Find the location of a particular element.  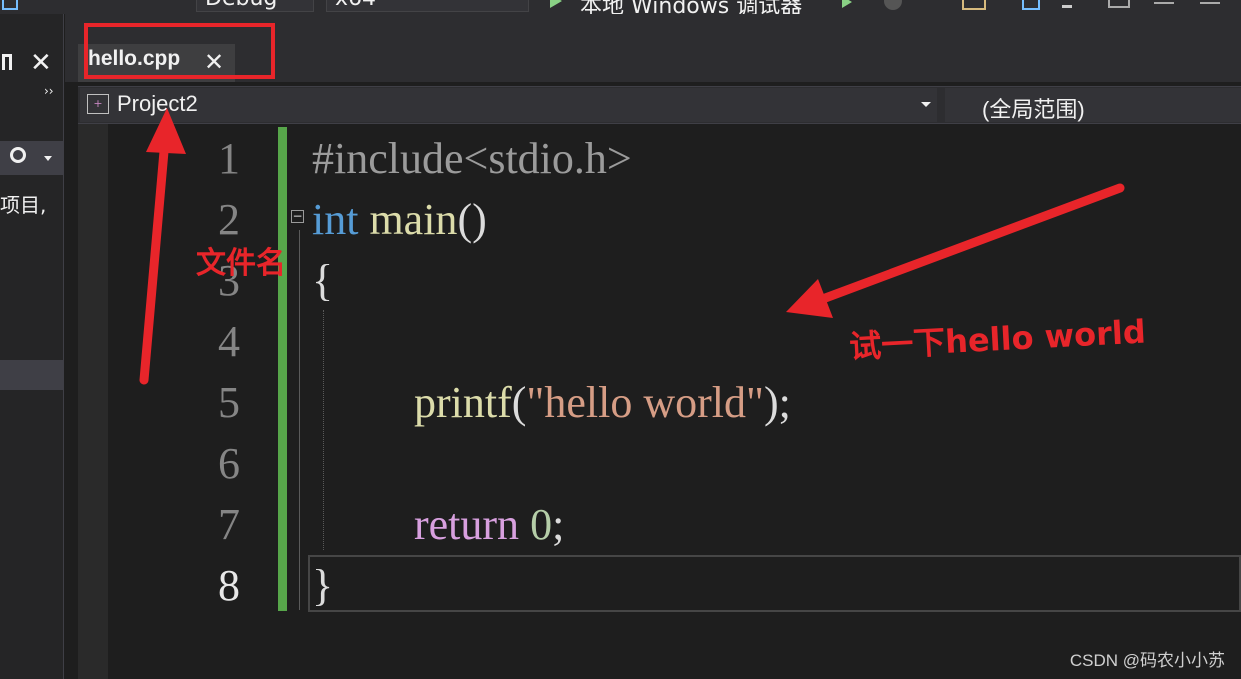

watermark: CSDN @码农小小苏 is located at coordinates (1147, 660).